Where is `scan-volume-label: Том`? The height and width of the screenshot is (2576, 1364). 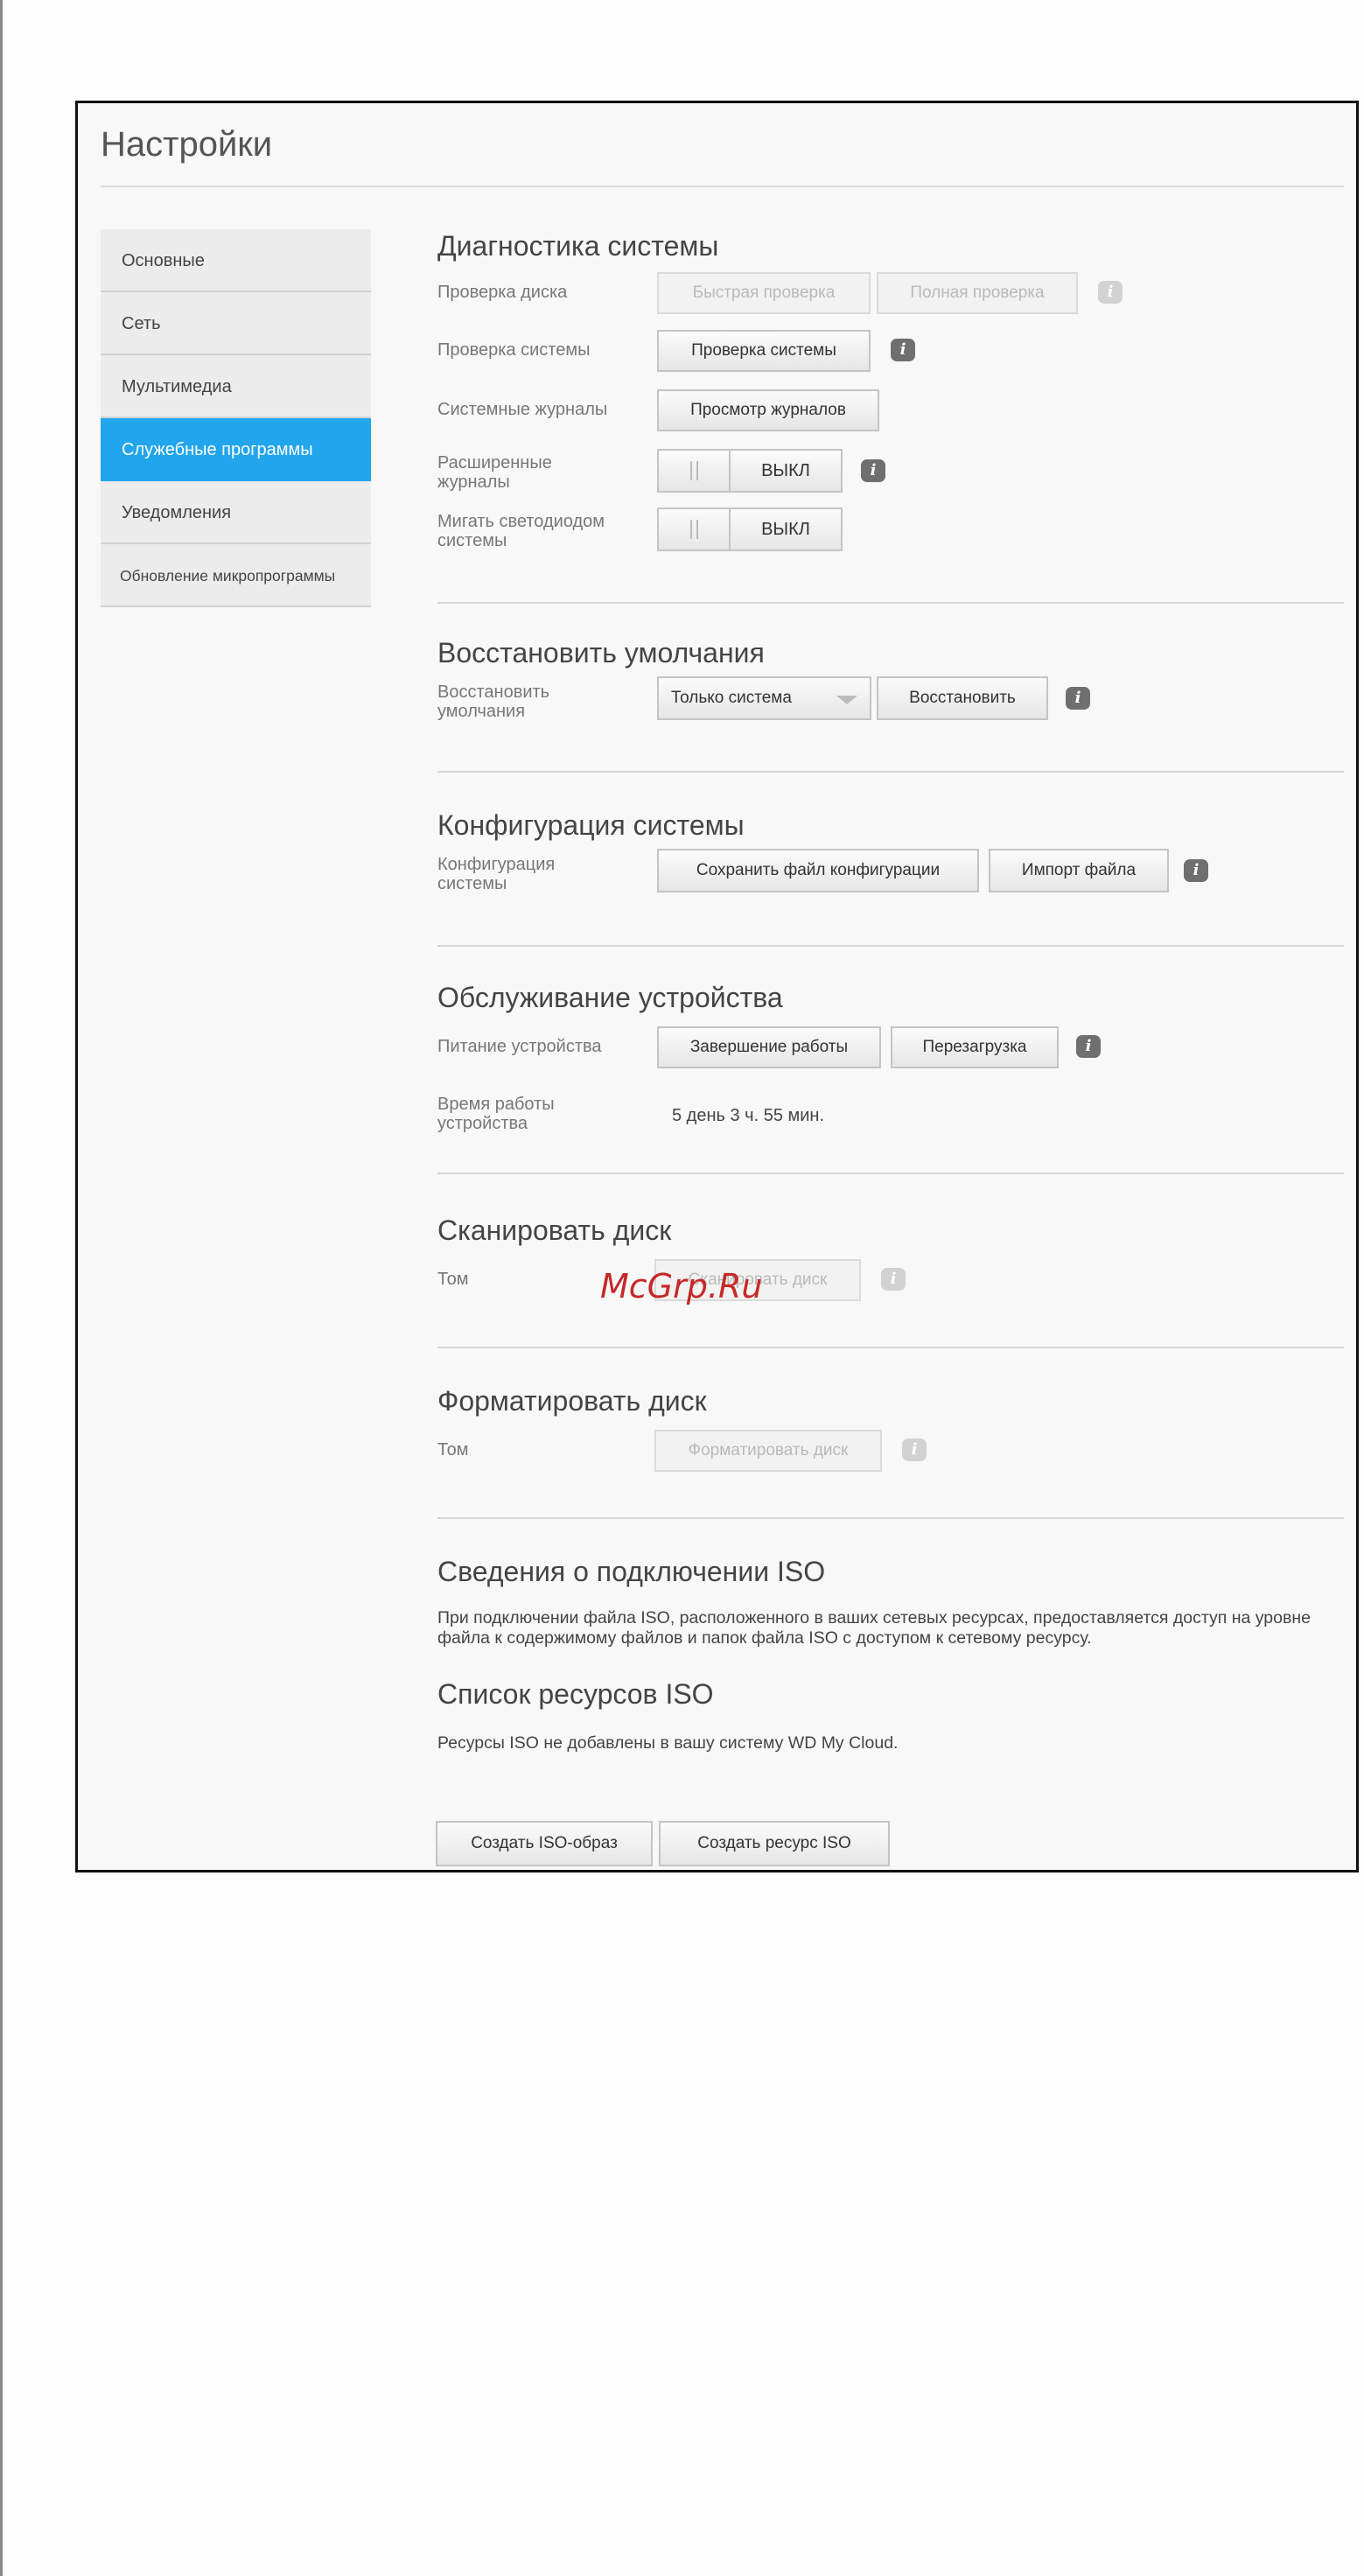
scan-volume-label: Том is located at coordinates (453, 1279).